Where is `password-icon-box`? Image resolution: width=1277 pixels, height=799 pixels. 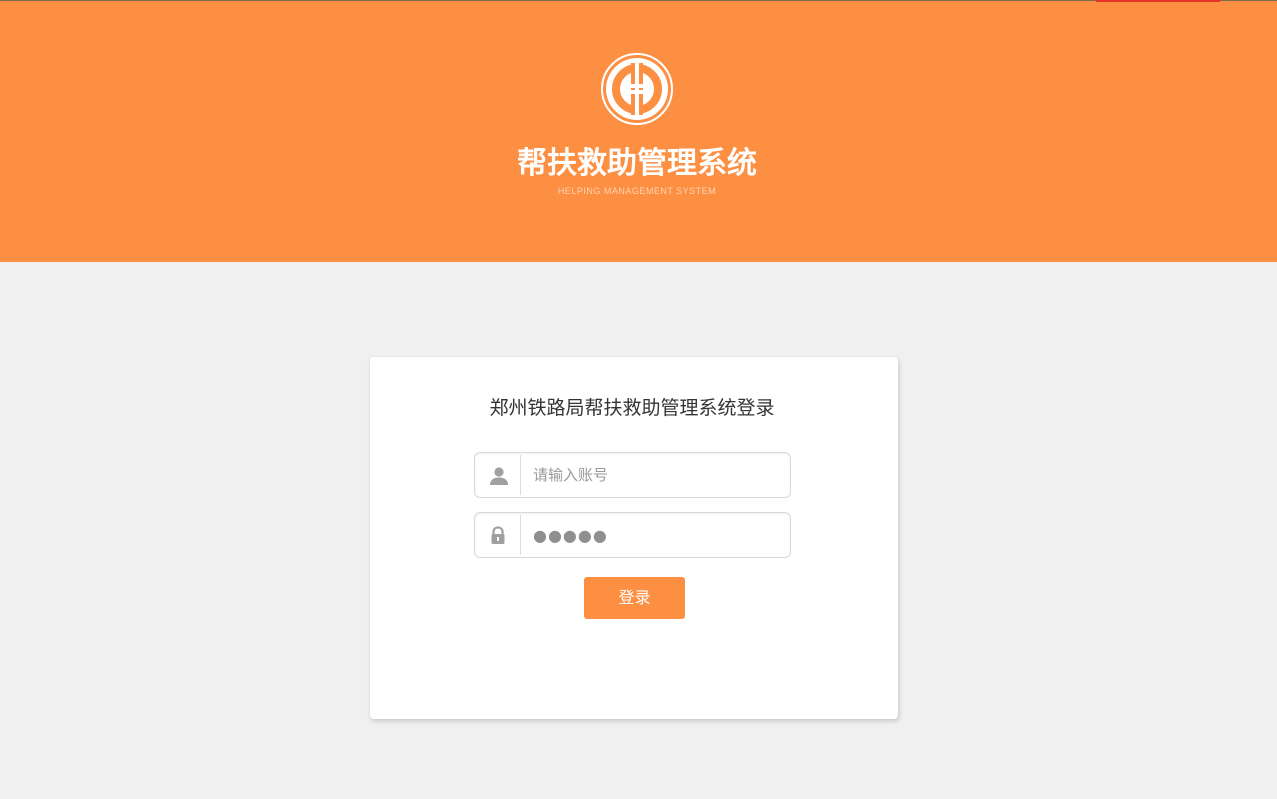
password-icon-box is located at coordinates (498, 535).